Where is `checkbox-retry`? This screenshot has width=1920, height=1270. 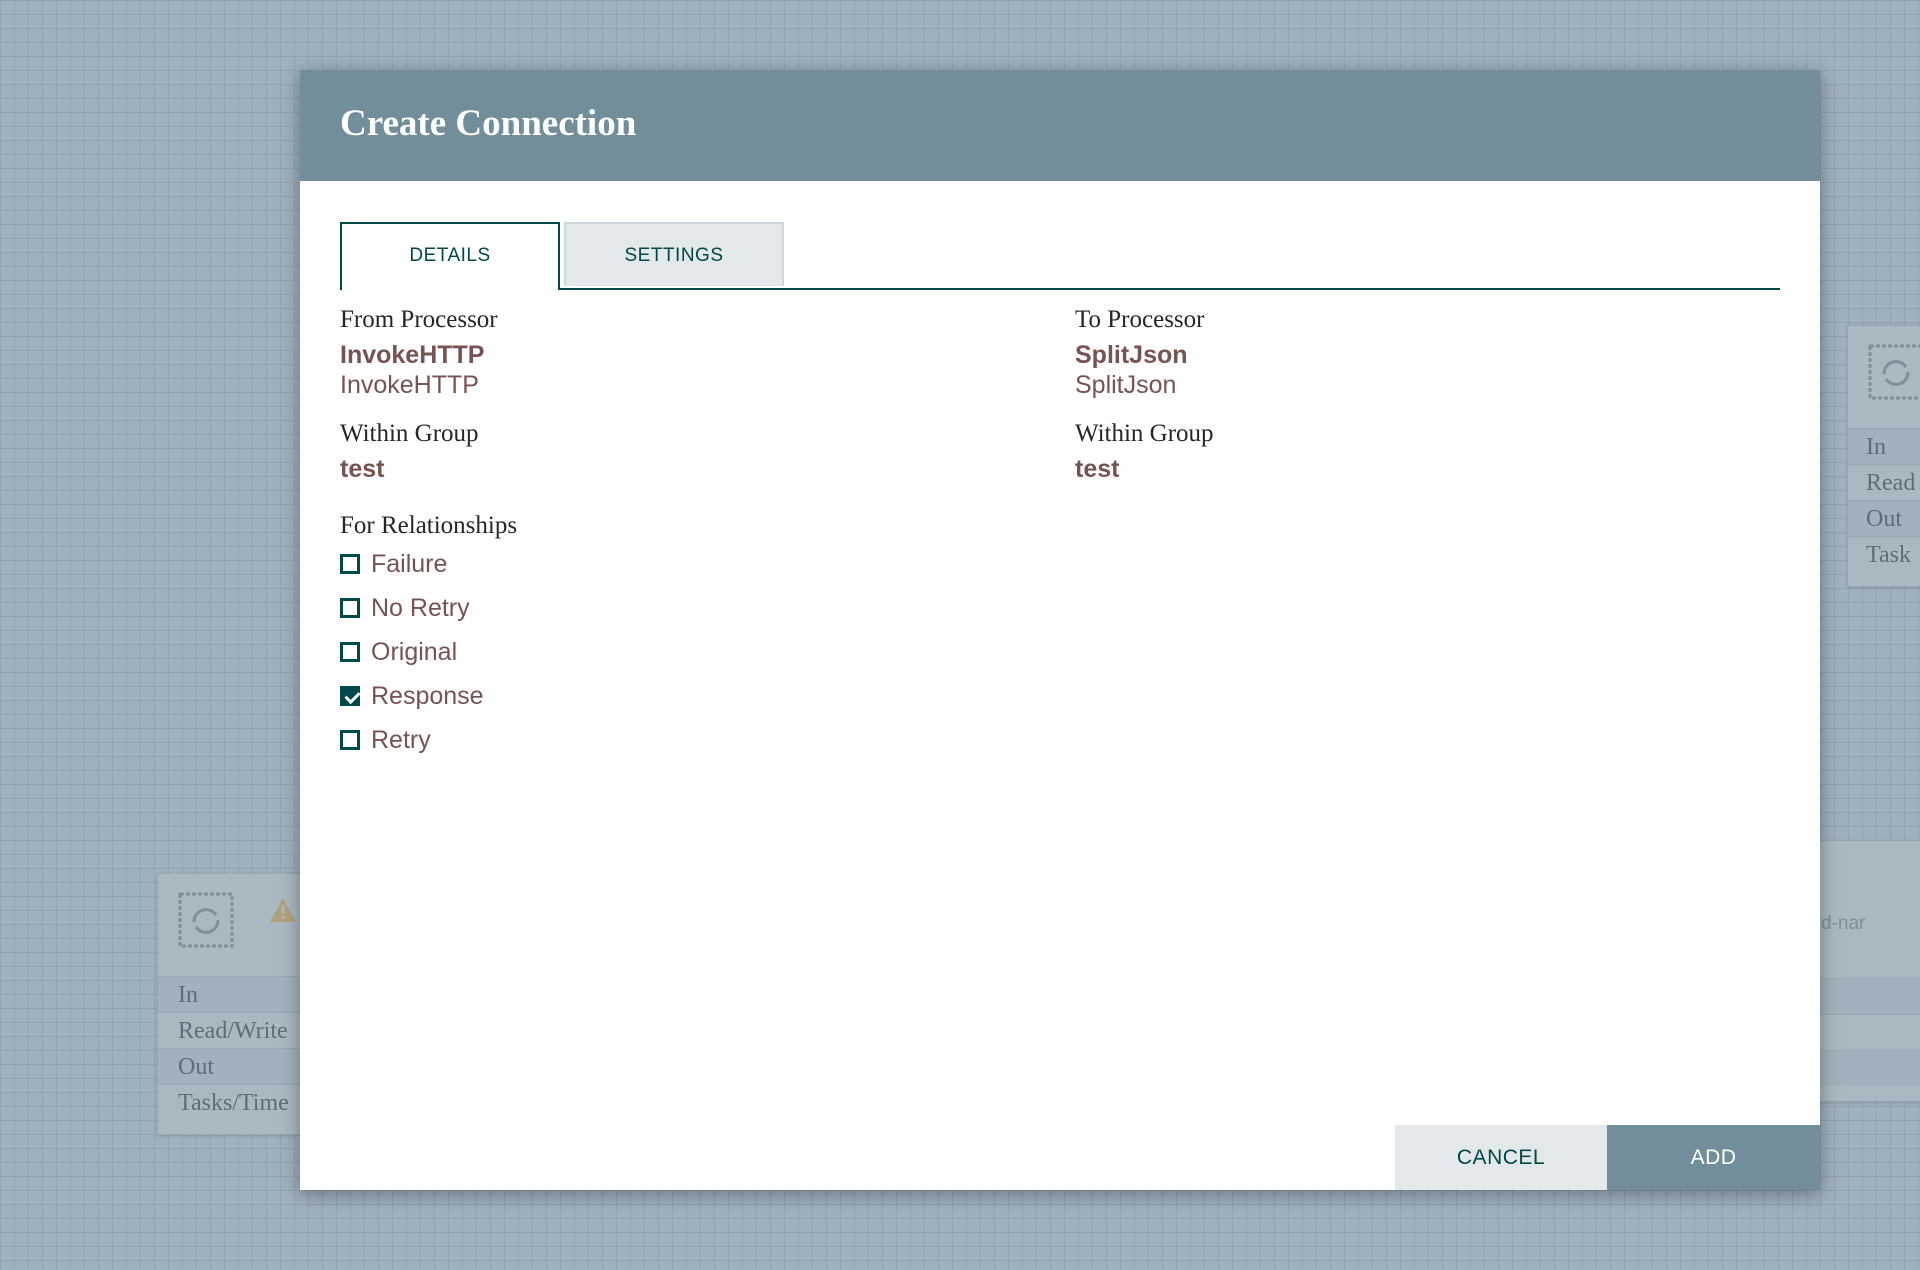 checkbox-retry is located at coordinates (350, 740).